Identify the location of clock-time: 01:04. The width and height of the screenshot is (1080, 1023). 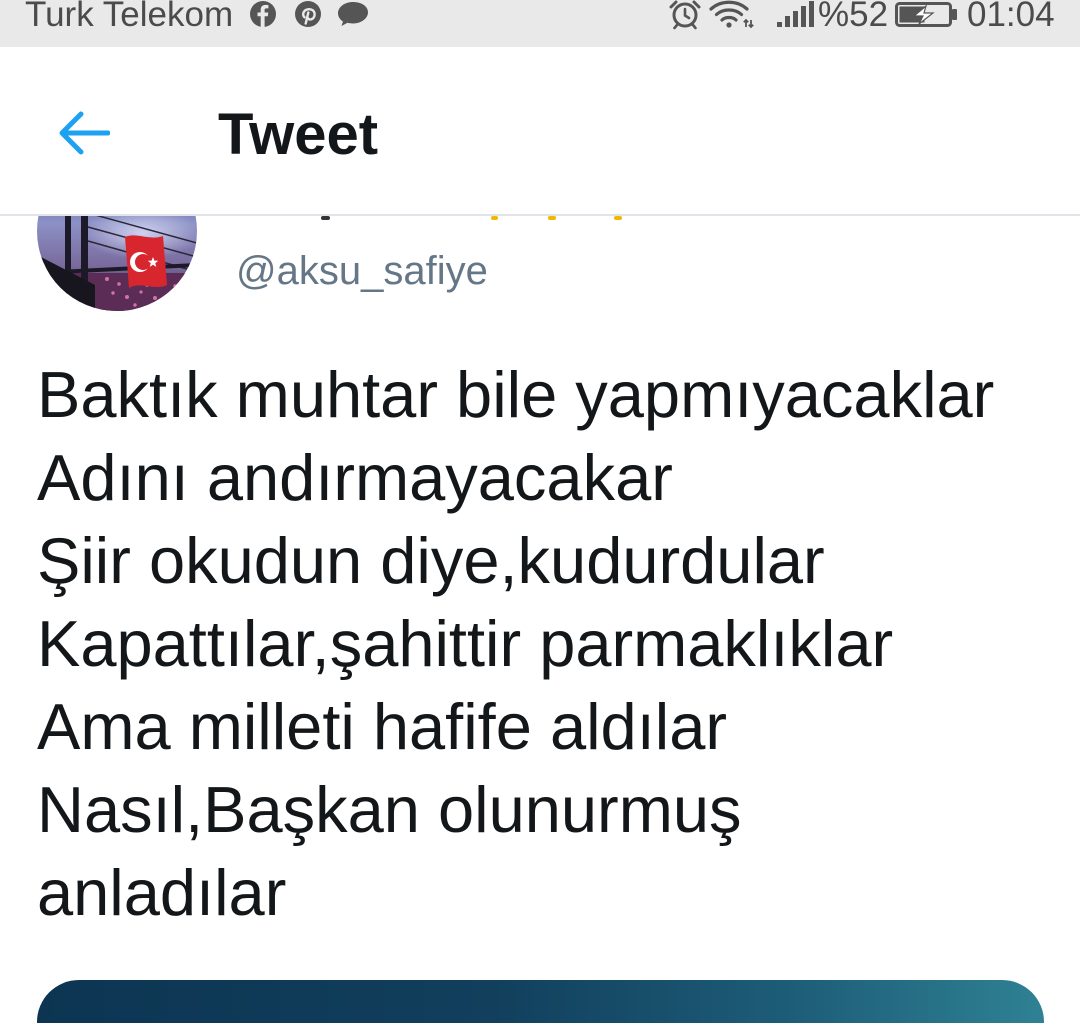
(1011, 17).